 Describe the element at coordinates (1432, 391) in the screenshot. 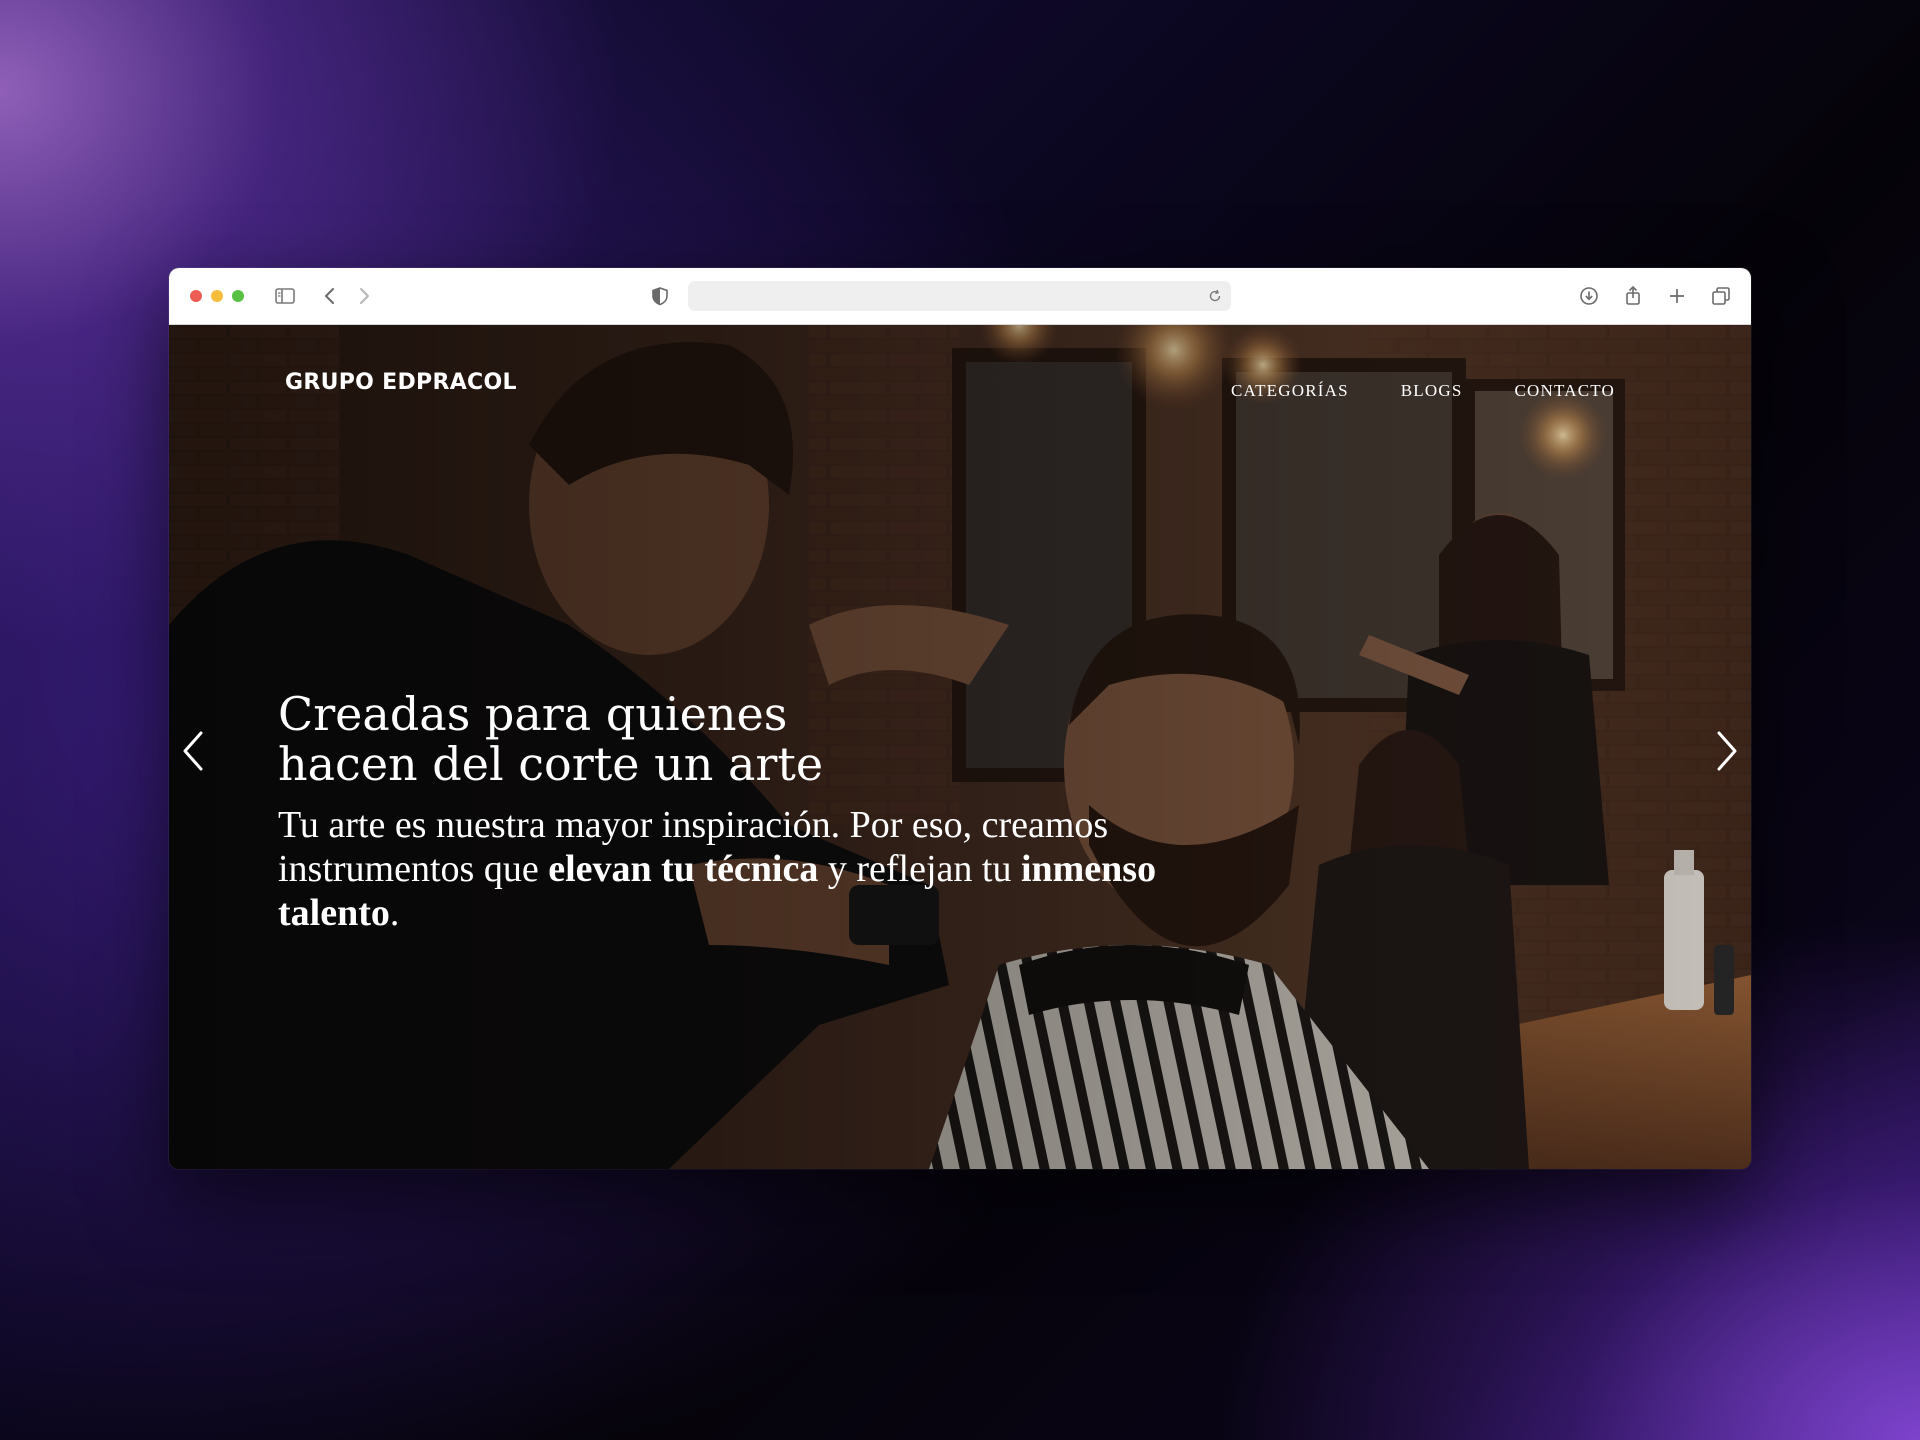

I see `nav-blogs: BLOGS` at that location.